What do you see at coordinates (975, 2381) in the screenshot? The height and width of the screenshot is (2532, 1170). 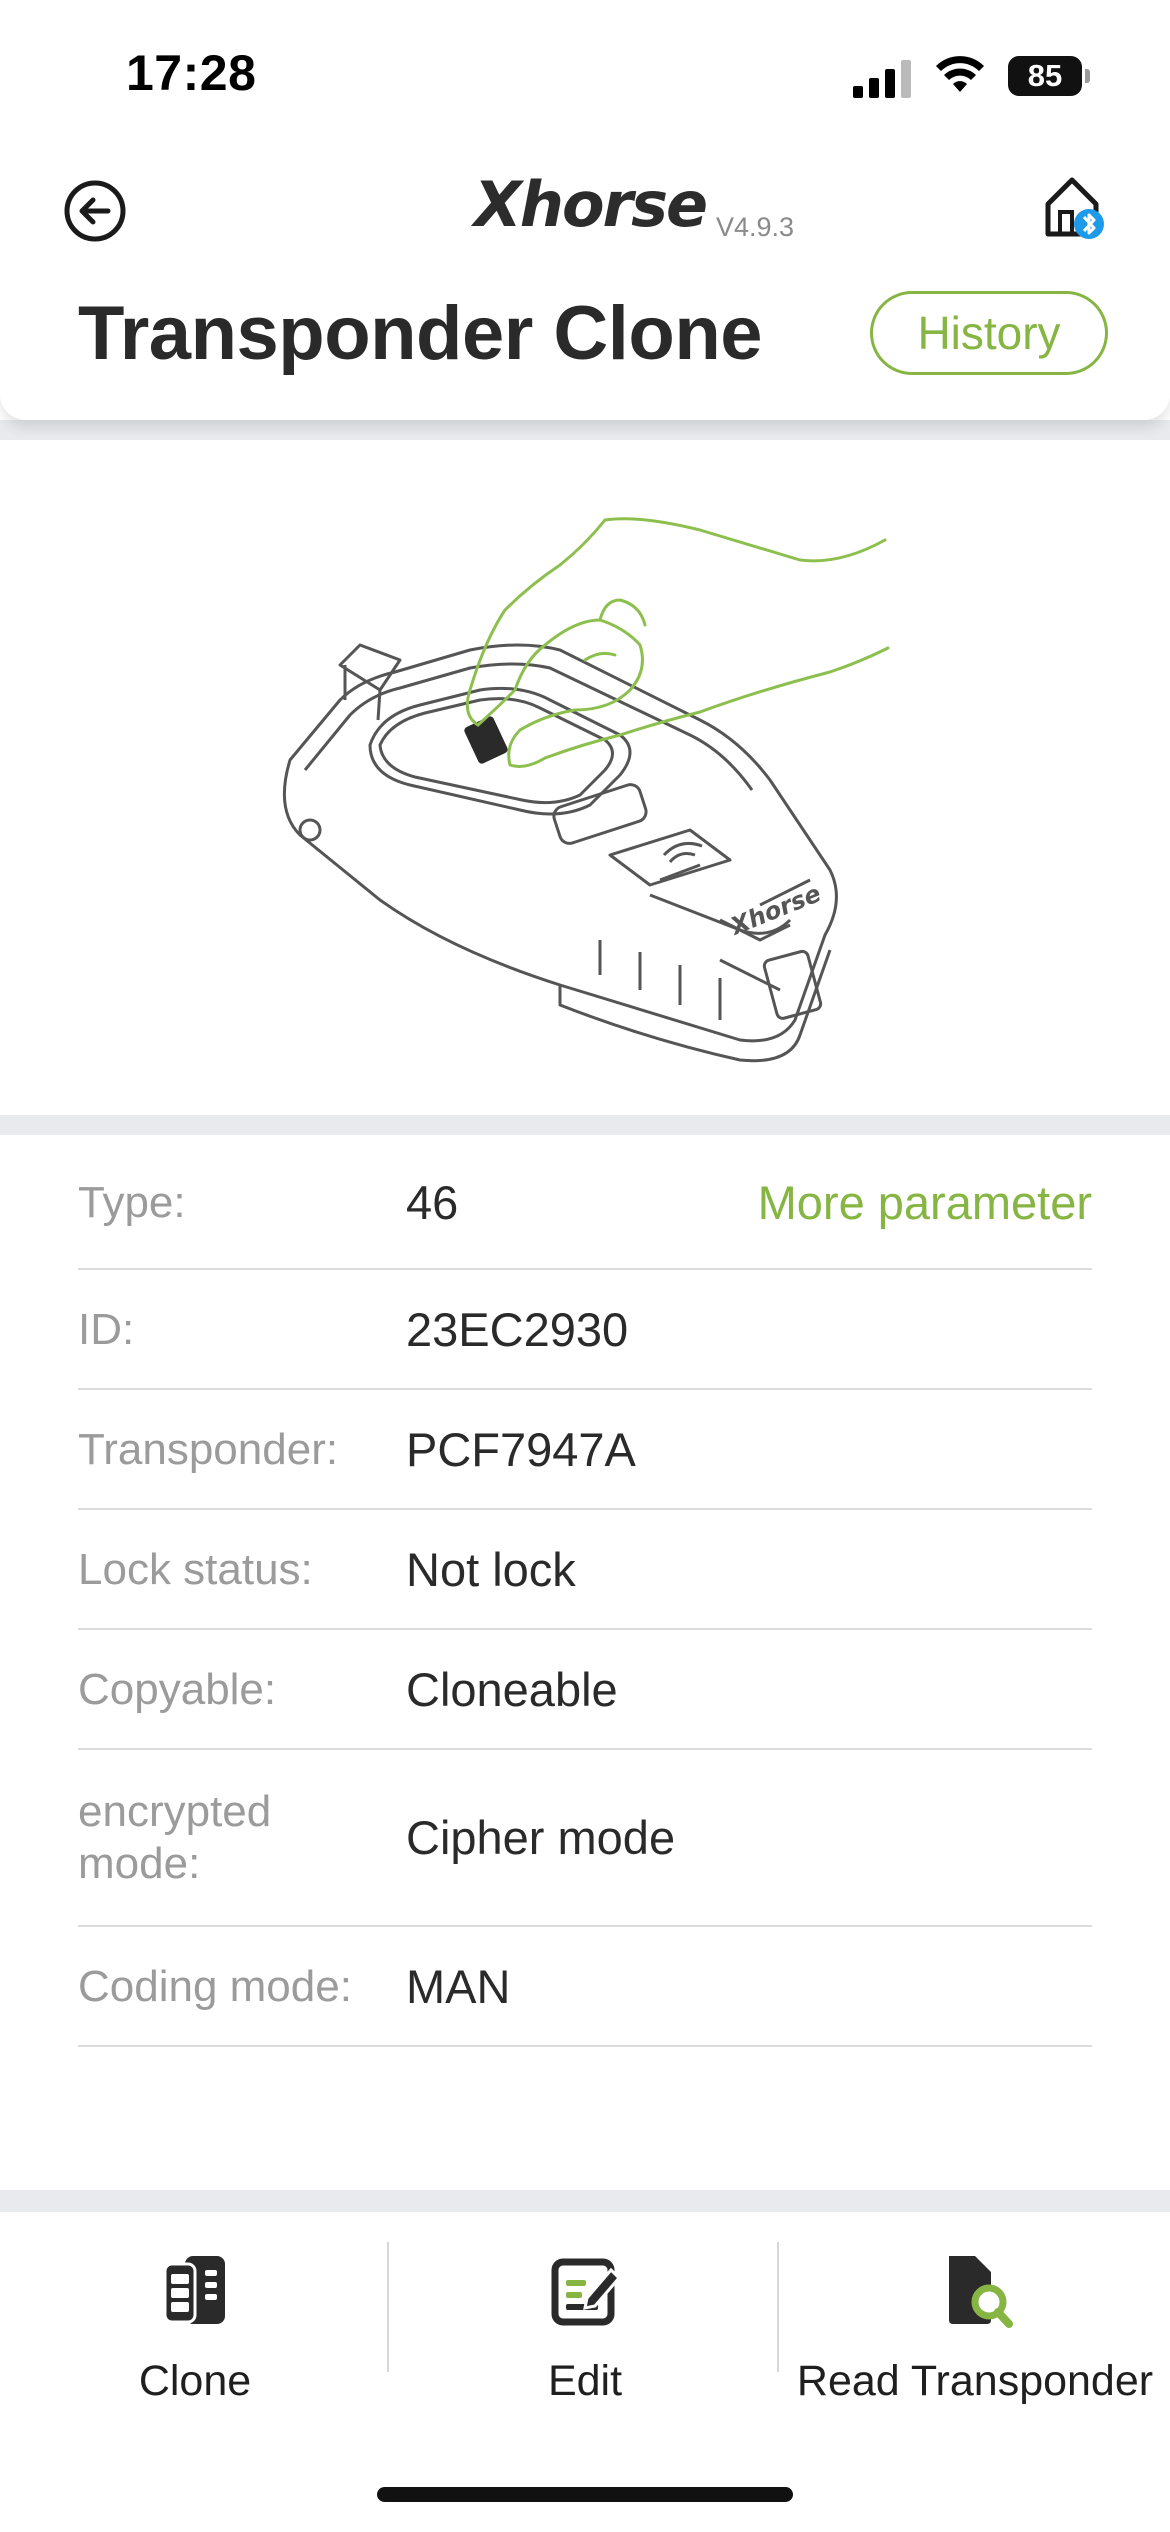 I see `read-transponder-label: Read Transponder` at bounding box center [975, 2381].